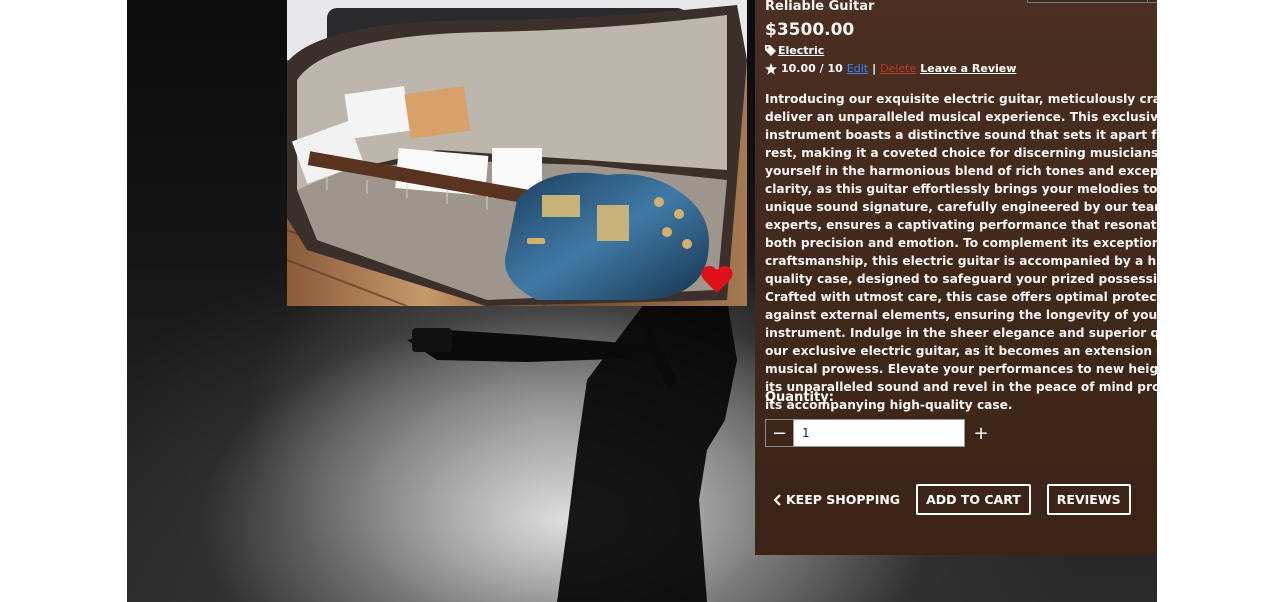  Describe the element at coordinates (801, 50) in the screenshot. I see `category-link: Electric` at that location.